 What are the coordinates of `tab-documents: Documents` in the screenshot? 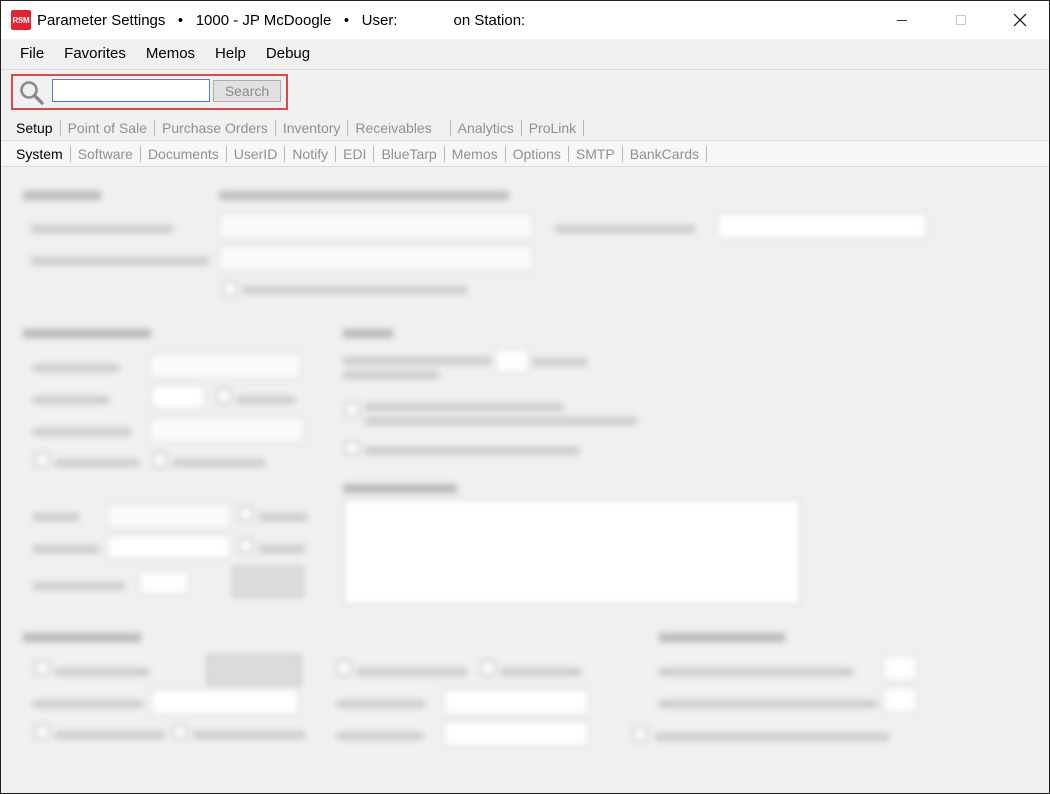 It's located at (184, 153).